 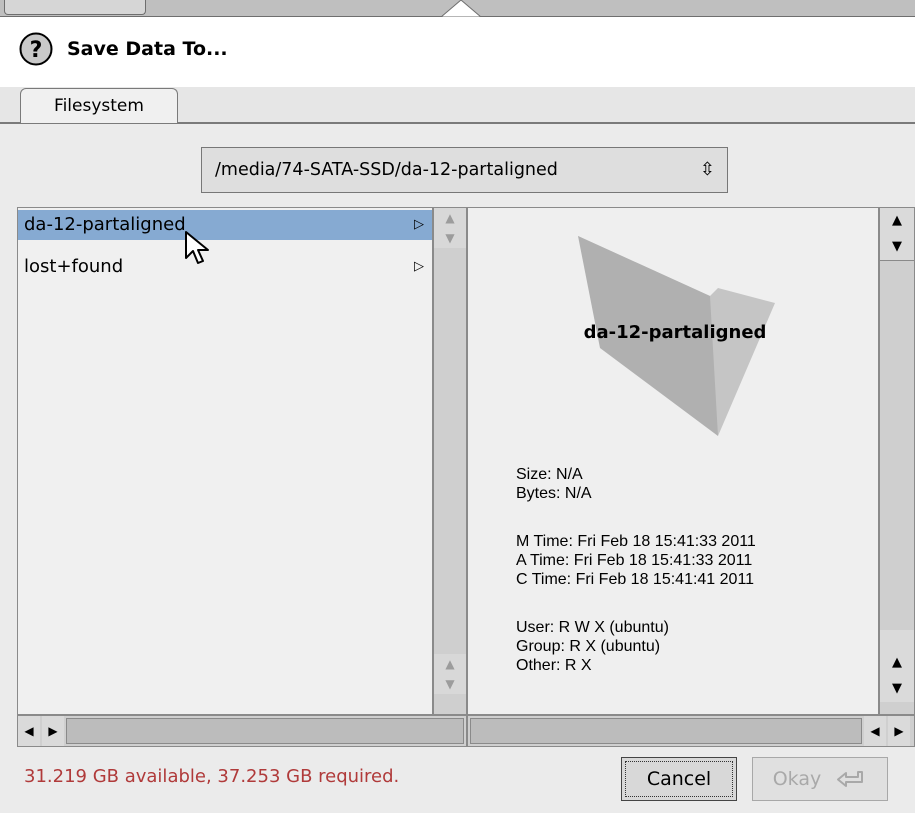 What do you see at coordinates (554, 665) in the screenshot?
I see `preview-other: Other: R X` at bounding box center [554, 665].